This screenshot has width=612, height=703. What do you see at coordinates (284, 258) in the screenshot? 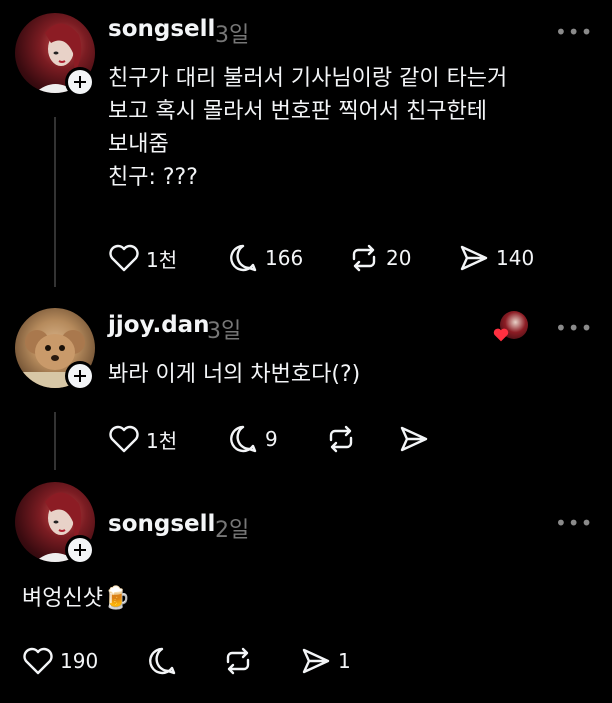
I see `comment-count: 166` at bounding box center [284, 258].